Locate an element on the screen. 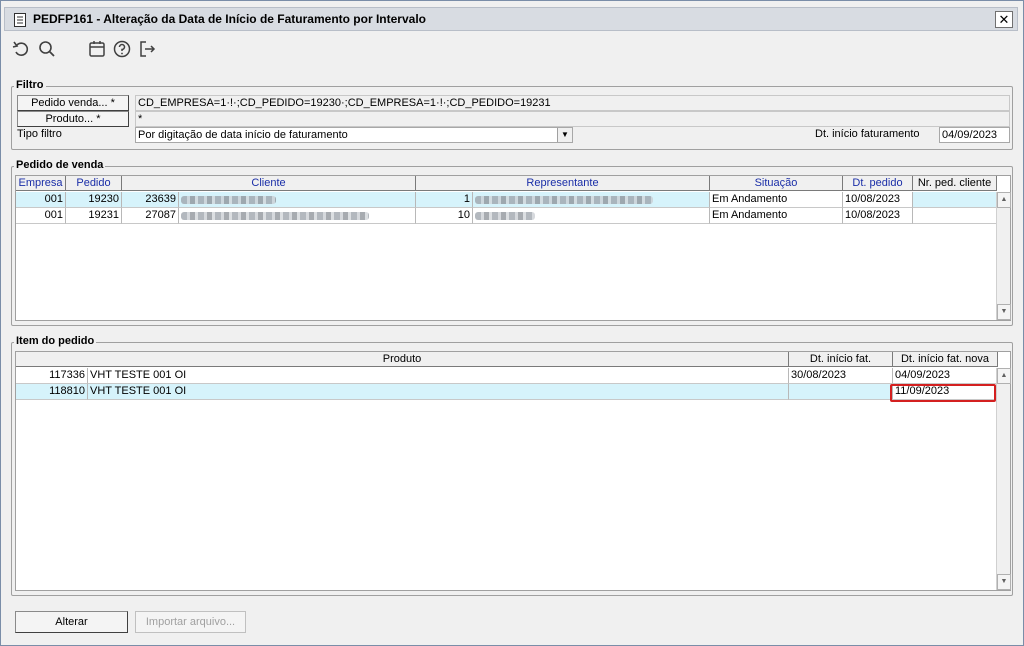 The width and height of the screenshot is (1024, 646). cell-repr-codigo: 10 is located at coordinates (444, 216).